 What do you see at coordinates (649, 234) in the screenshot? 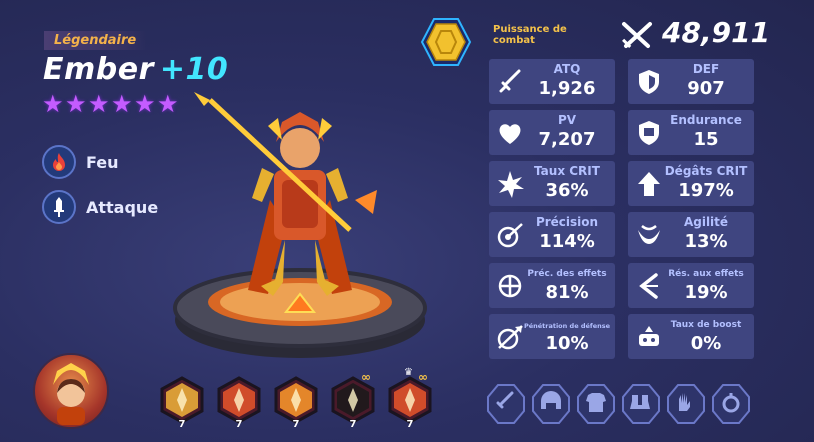
I see `dodge-icon` at bounding box center [649, 234].